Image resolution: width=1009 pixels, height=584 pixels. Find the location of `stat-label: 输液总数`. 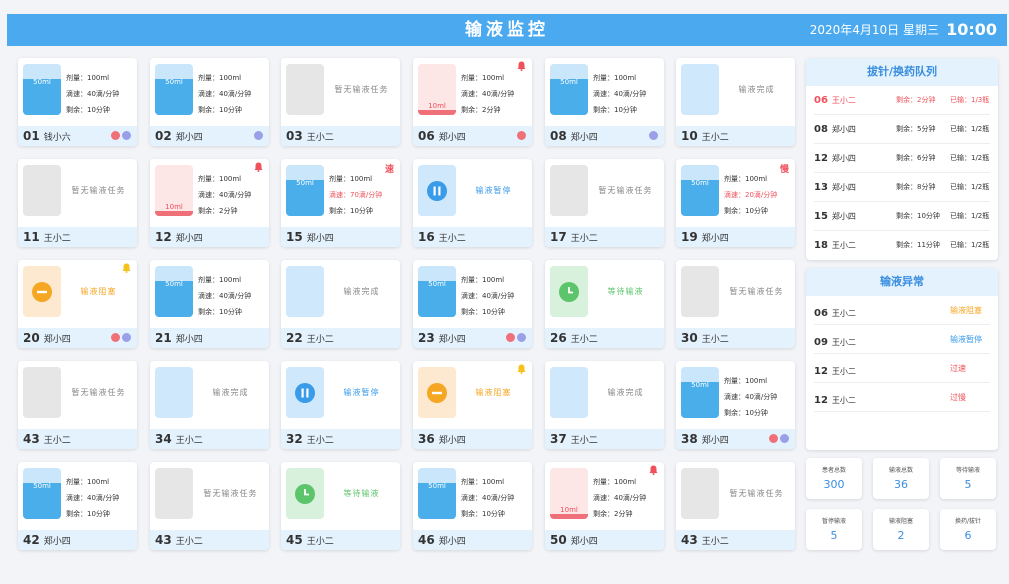

stat-label: 输液总数 is located at coordinates (900, 470).